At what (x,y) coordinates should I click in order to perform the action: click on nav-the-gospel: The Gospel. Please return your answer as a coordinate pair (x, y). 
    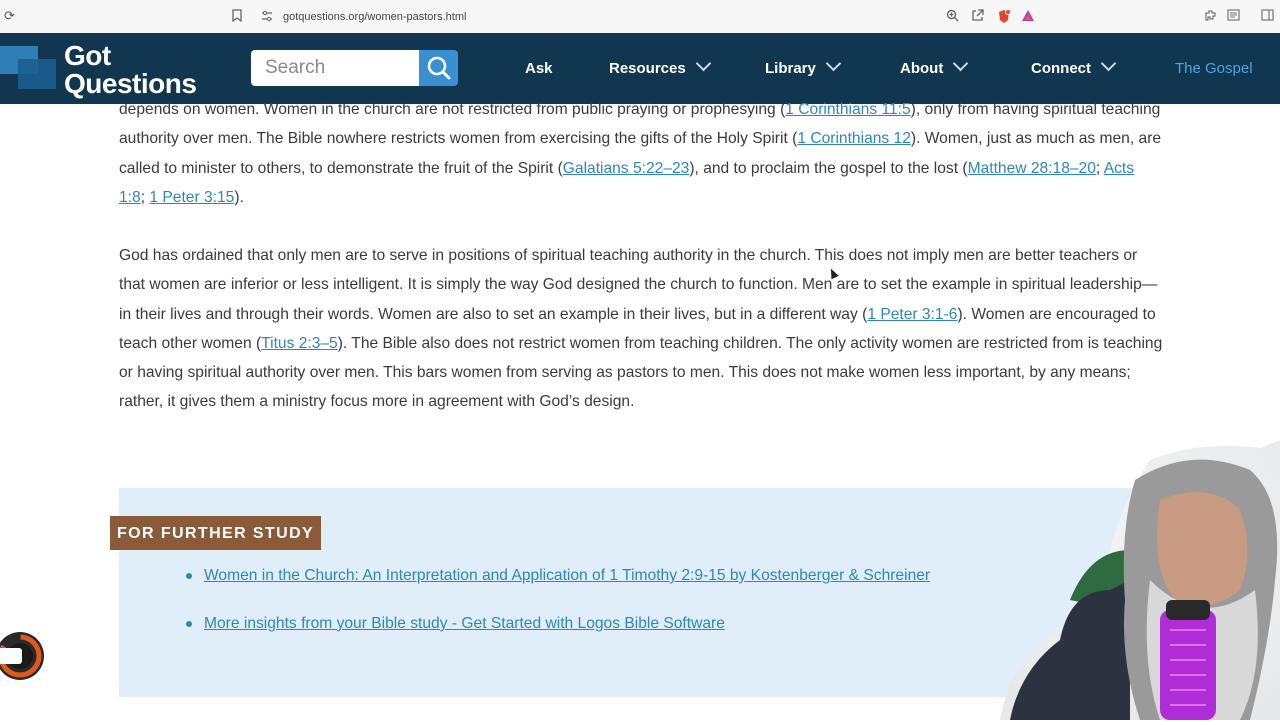
    Looking at the image, I should click on (1214, 69).